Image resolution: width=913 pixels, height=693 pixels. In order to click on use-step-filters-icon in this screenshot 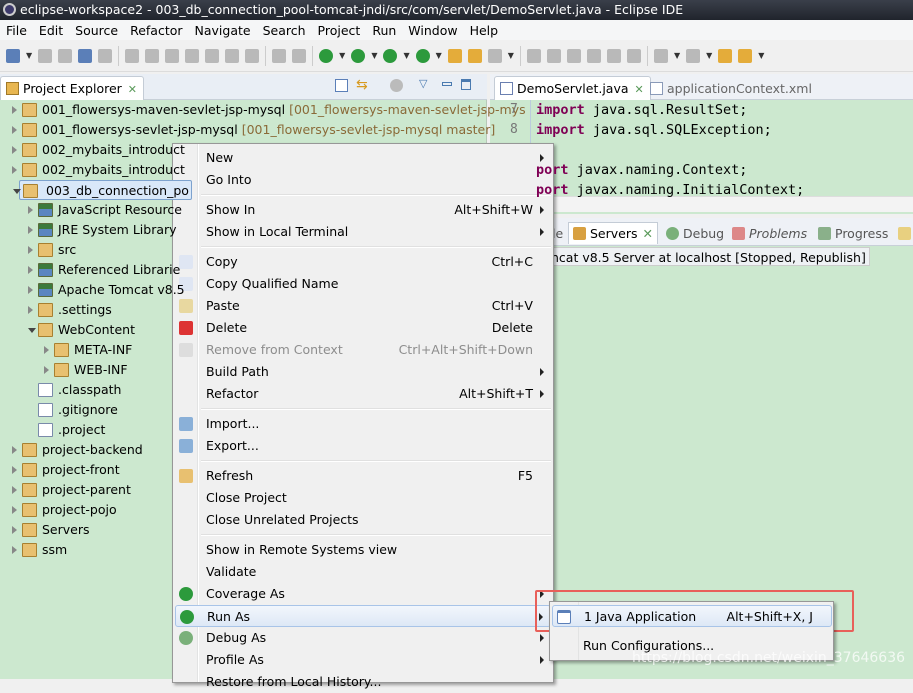, I will do `click(299, 55)`.